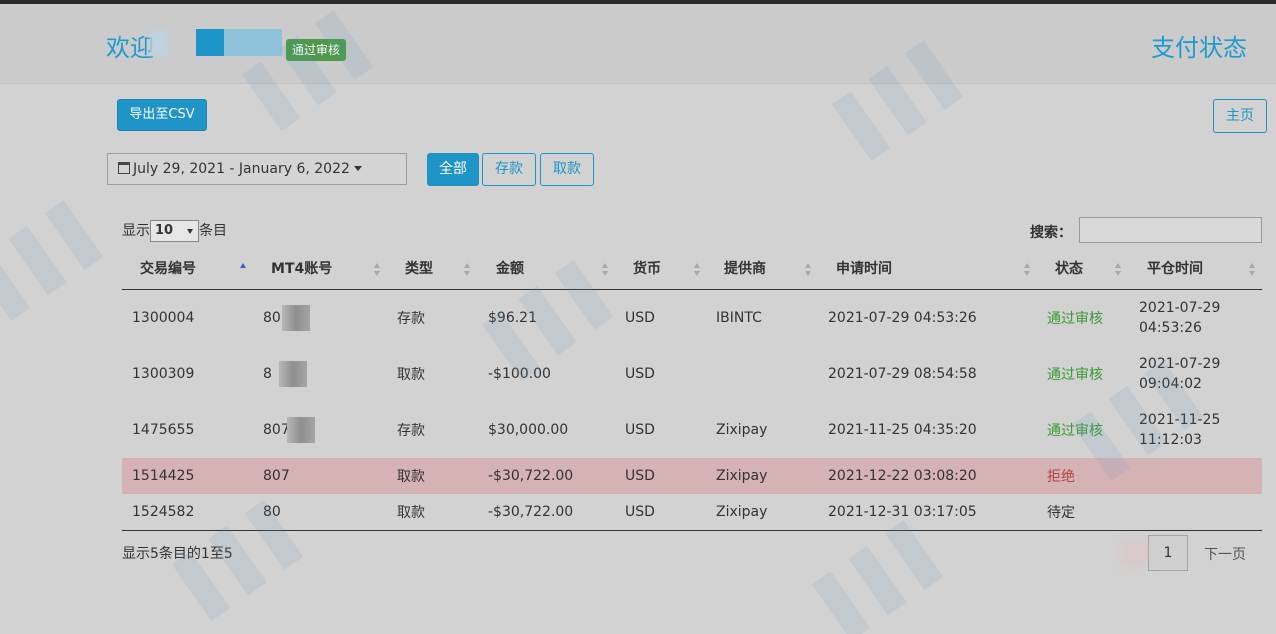  What do you see at coordinates (1170, 384) in the screenshot?
I see `closed-time: 09:04:02` at bounding box center [1170, 384].